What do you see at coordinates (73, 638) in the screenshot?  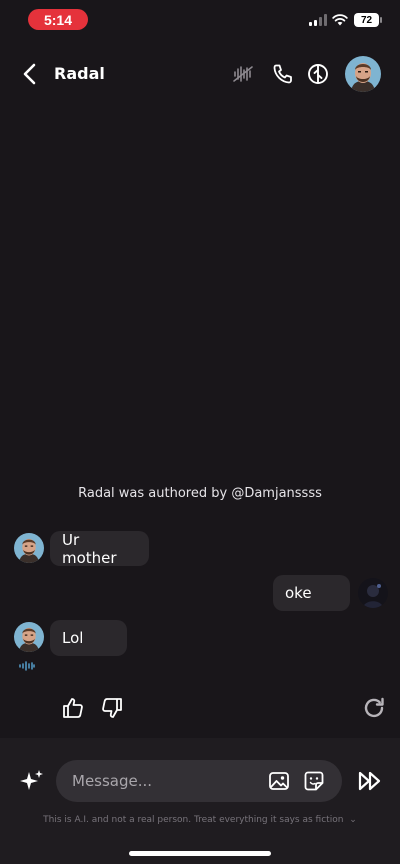 I see `message-text: Lol` at bounding box center [73, 638].